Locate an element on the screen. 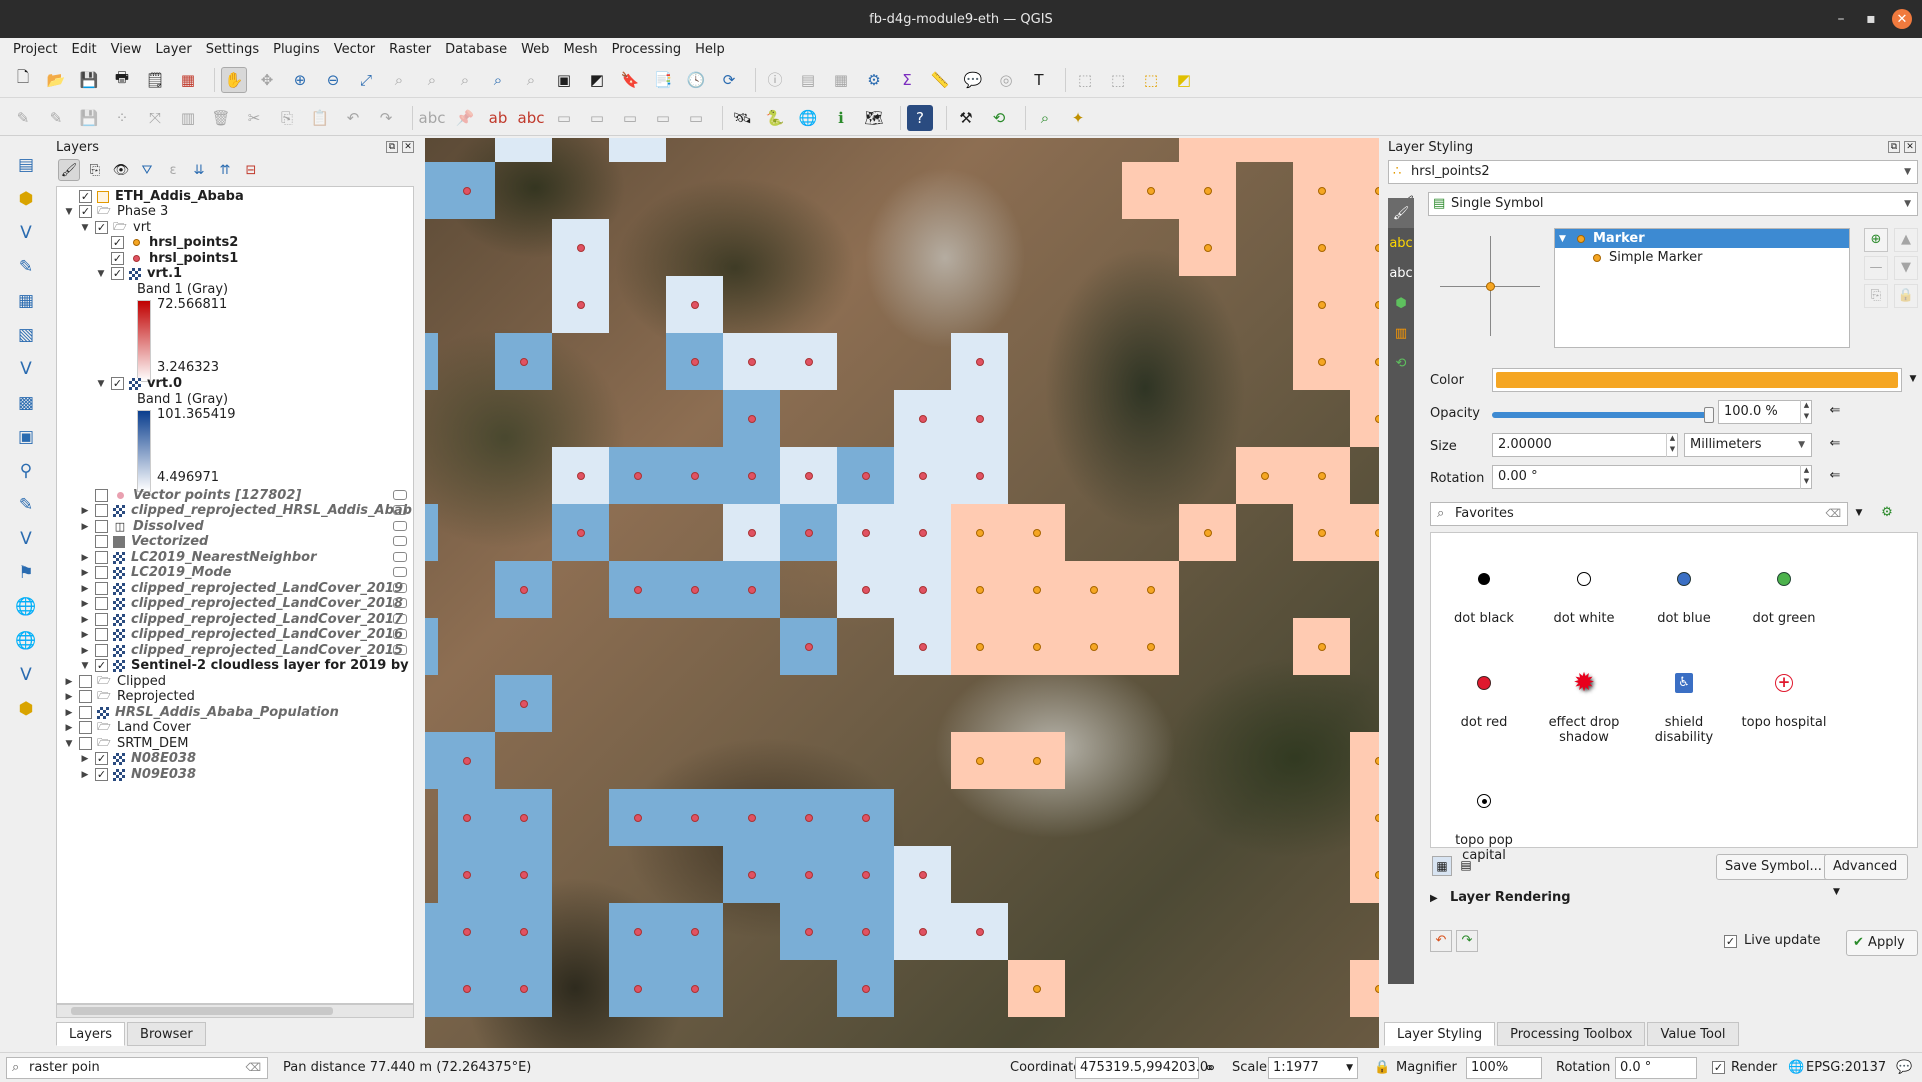  temporal-controller-icon: 🕓 is located at coordinates (696, 80).